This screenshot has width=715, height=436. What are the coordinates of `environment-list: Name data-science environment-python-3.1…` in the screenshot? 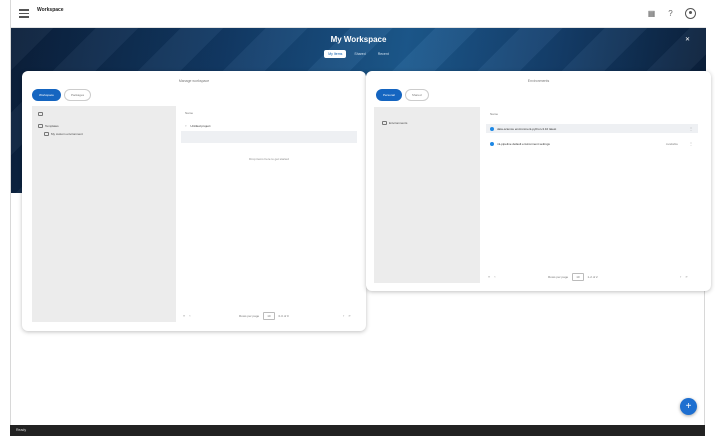 It's located at (594, 195).